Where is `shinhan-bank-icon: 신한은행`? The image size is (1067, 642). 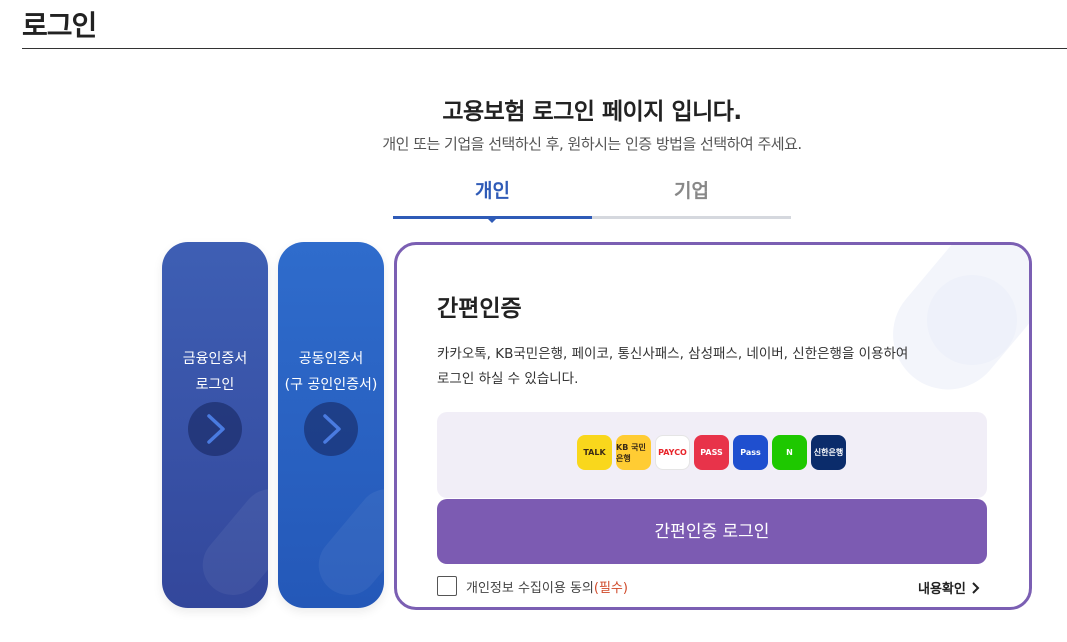
shinhan-bank-icon: 신한은행 is located at coordinates (828, 452).